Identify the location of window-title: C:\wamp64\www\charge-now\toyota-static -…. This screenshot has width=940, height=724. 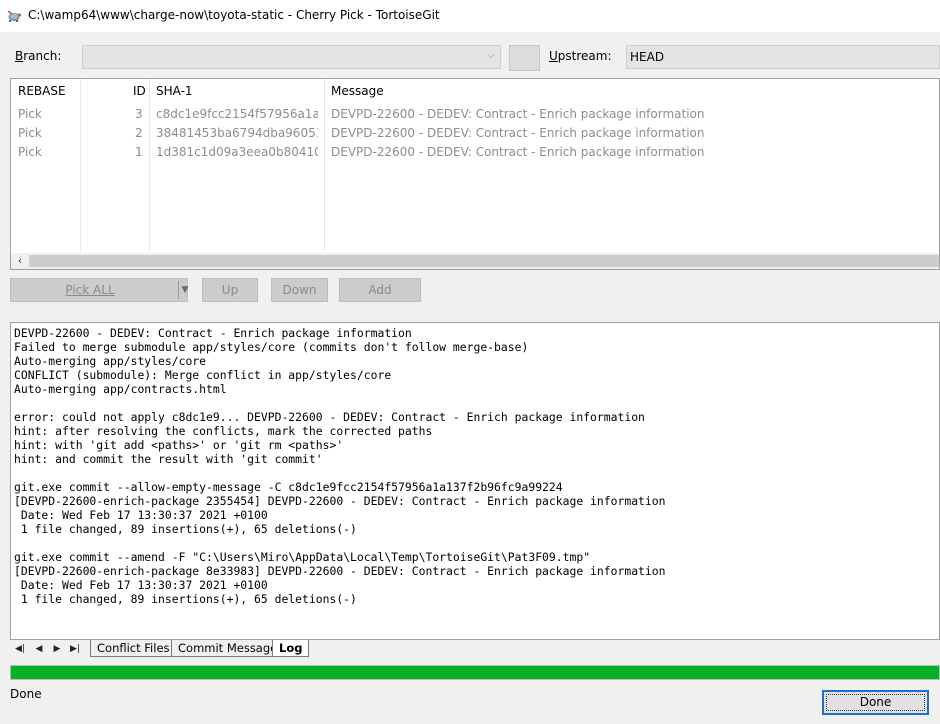
(234, 15).